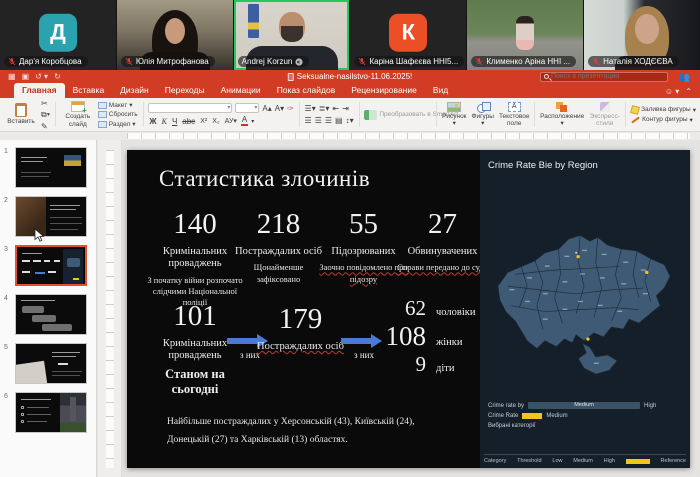 The width and height of the screenshot is (700, 477). I want to click on clear-format-icon: ✑, so click(290, 108).